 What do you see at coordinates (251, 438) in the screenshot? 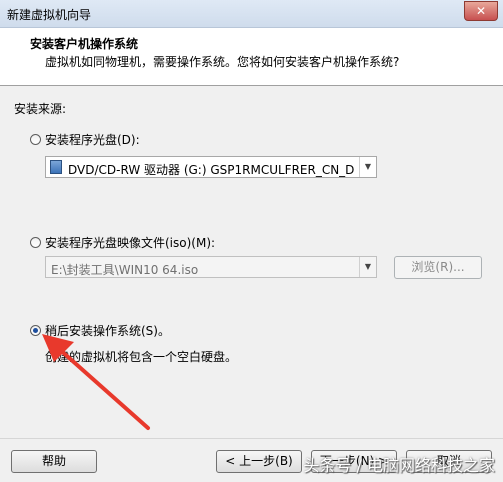
I see `footer-divider` at bounding box center [251, 438].